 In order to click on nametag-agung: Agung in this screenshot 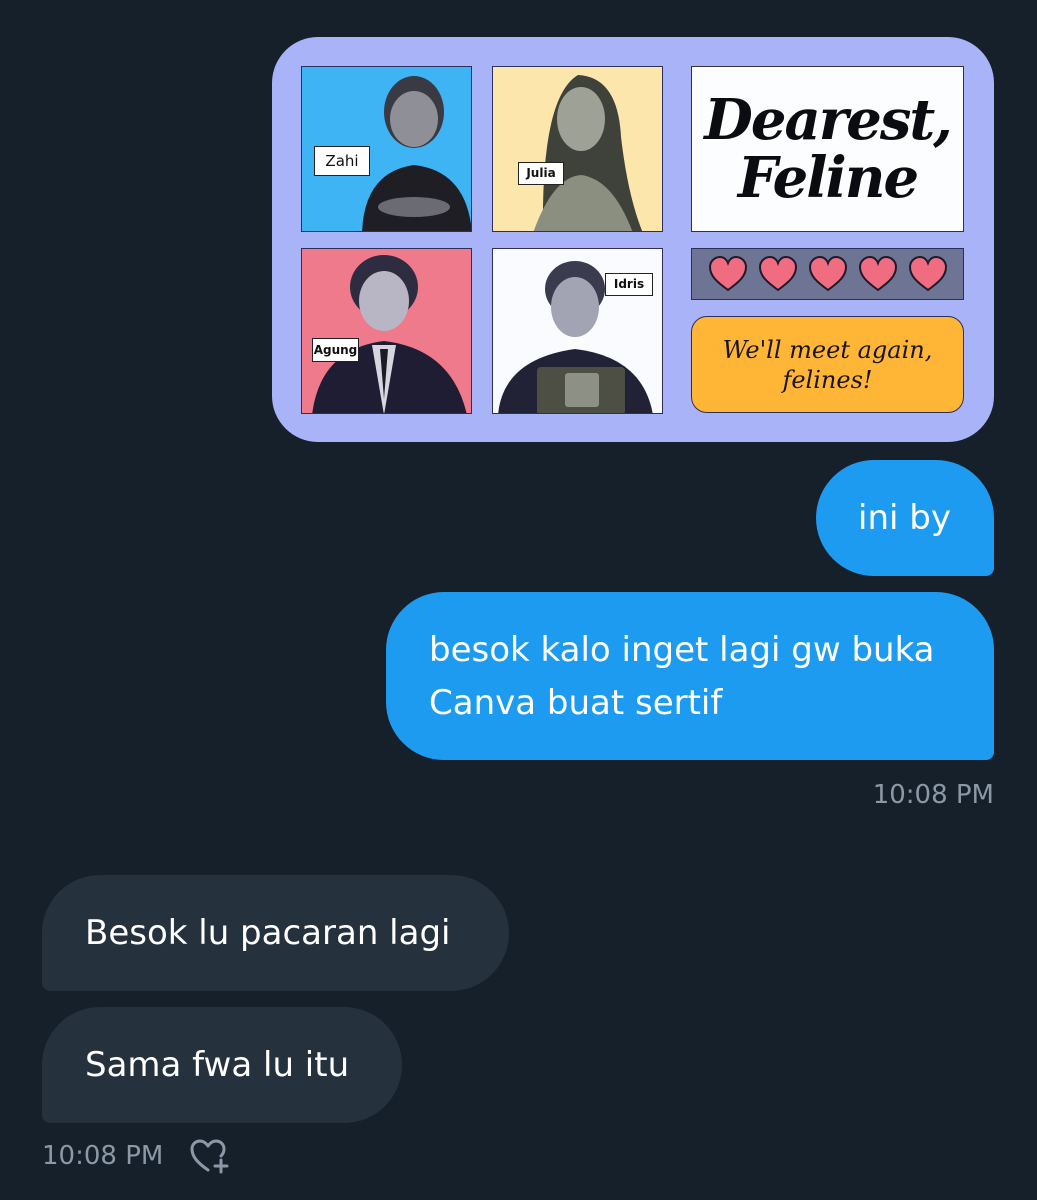, I will do `click(335, 350)`.